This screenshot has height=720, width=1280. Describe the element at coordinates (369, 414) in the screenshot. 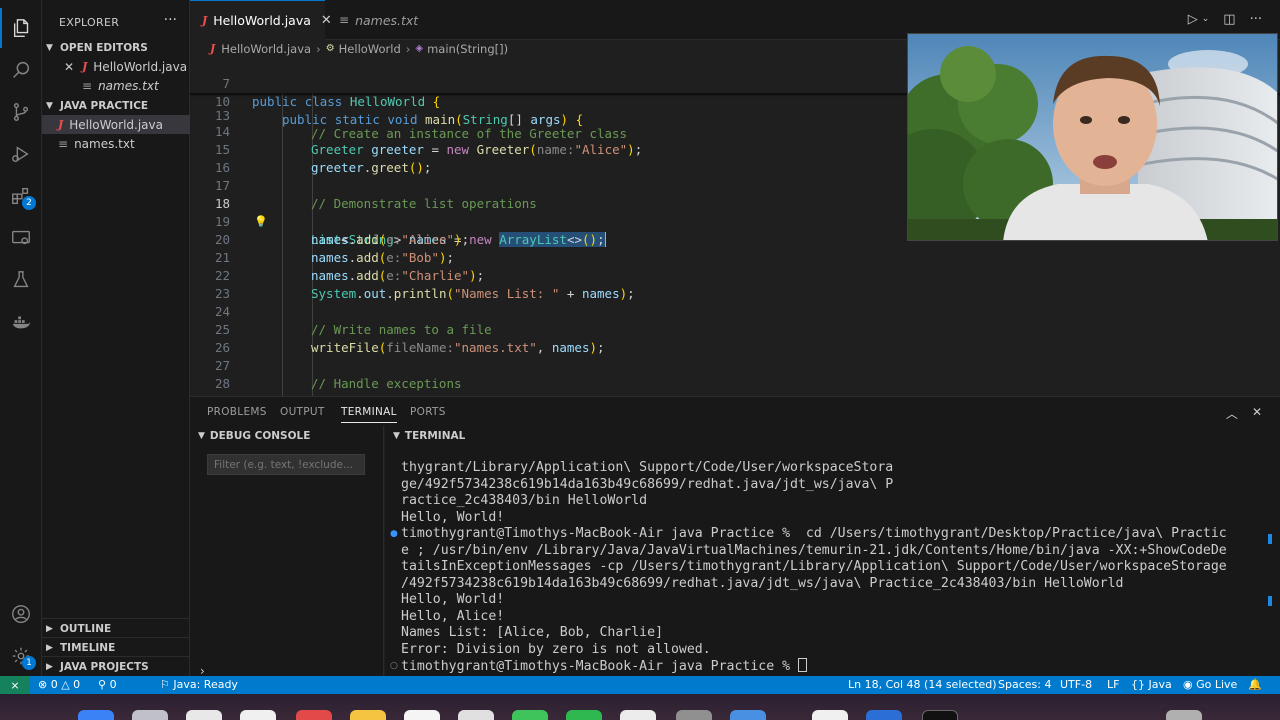

I see `tab-terminal: TERMINAL` at that location.